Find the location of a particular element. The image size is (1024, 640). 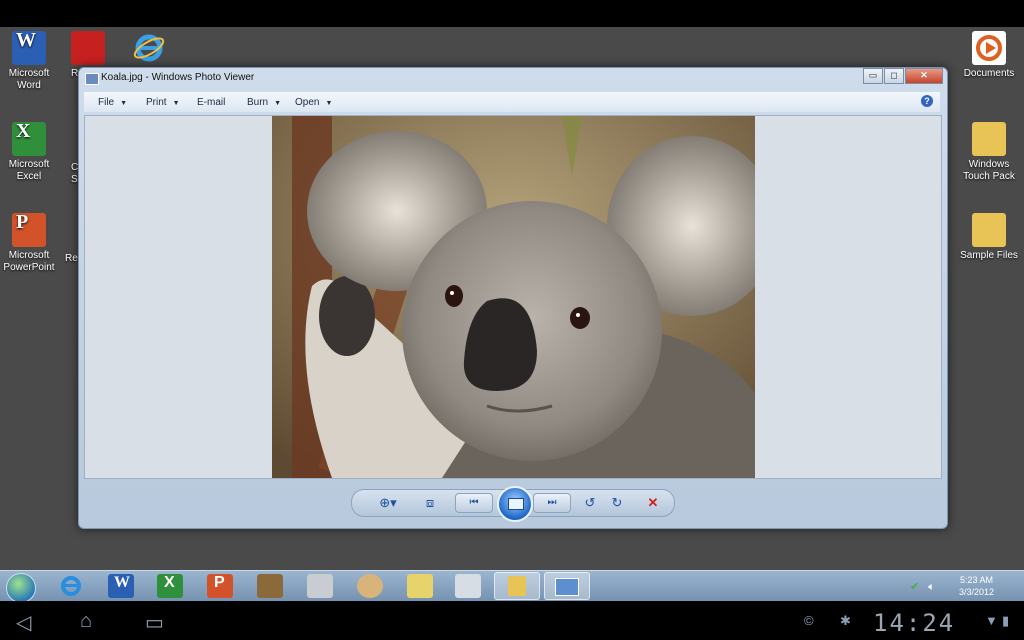

android-navigation-bar: ◁ ⌂ ▭ © ✱ 14:24 ▼ ▮ is located at coordinates (512, 620).